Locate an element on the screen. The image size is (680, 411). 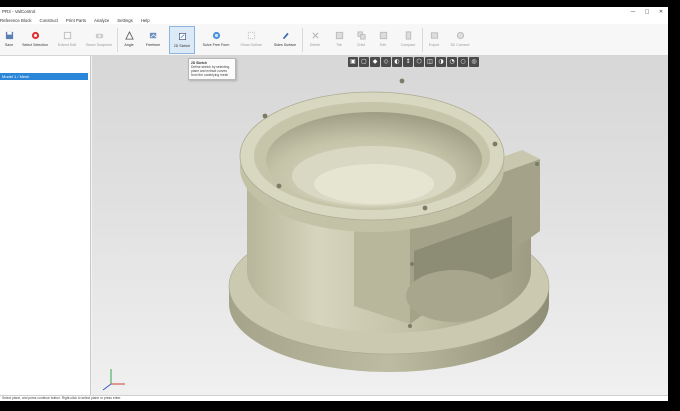
angle-button: Angle is located at coordinates (129, 40).